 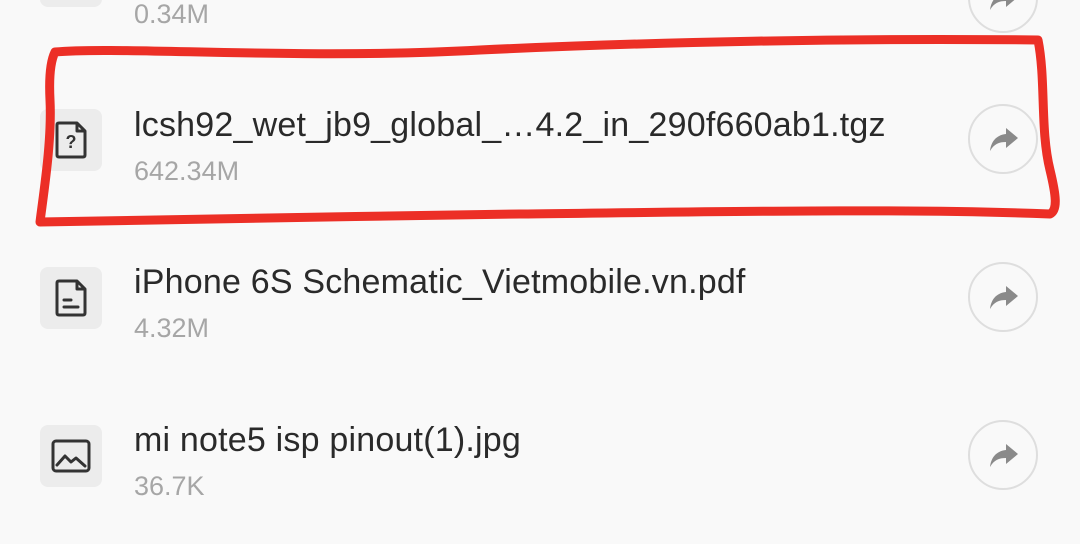 What do you see at coordinates (540, 16) in the screenshot?
I see `file-row: 0.34M` at bounding box center [540, 16].